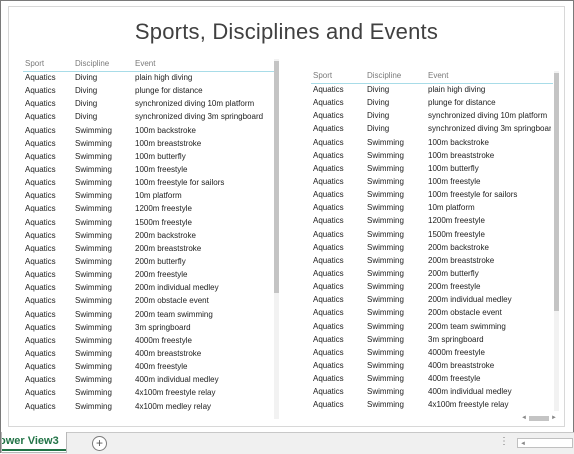  Describe the element at coordinates (99, 443) in the screenshot. I see `plus-circle-icon: +` at that location.